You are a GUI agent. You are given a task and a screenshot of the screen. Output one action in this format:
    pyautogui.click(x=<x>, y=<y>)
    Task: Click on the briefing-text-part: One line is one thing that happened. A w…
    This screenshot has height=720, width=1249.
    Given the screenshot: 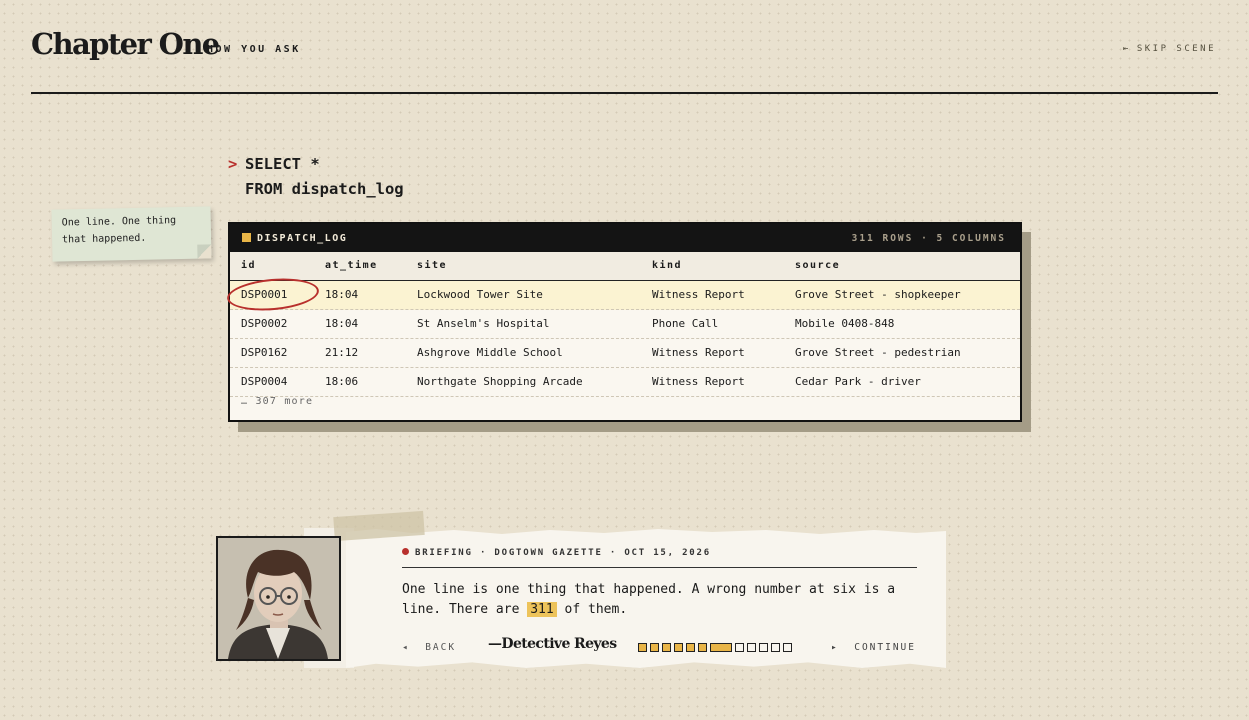 What is the action you would take?
    pyautogui.click(x=649, y=599)
    